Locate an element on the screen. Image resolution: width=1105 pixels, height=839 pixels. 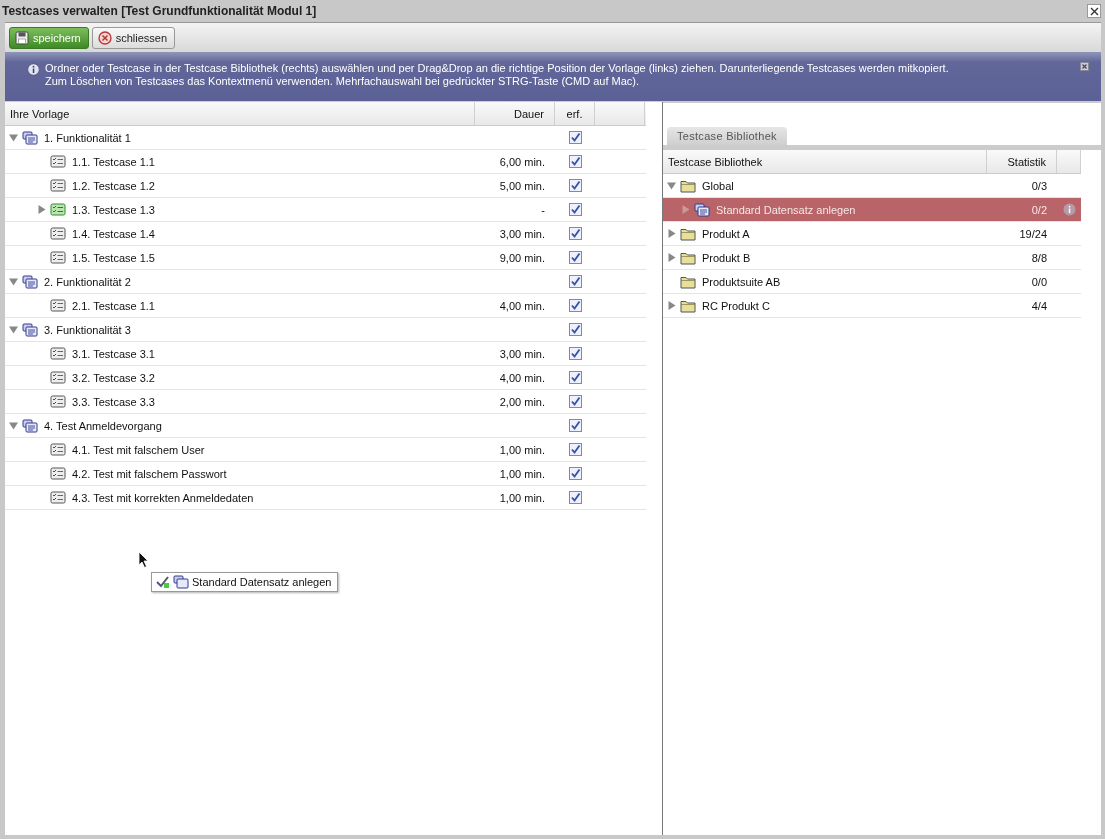
tree-item: 1.4. Testcase 1.4 is located at coordinates (113, 233).